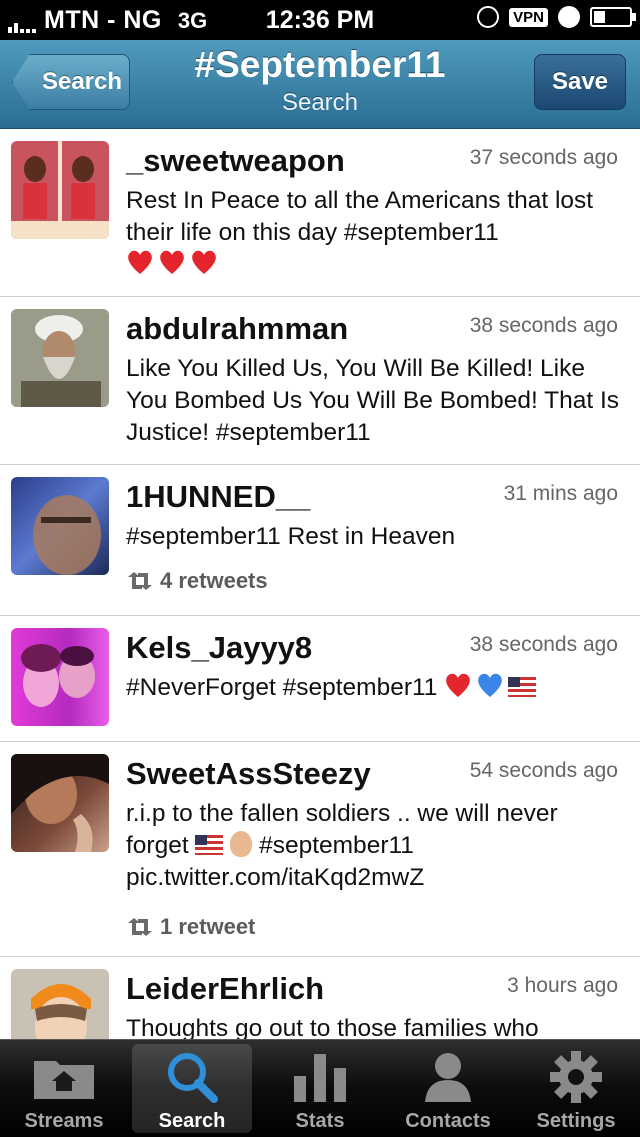  What do you see at coordinates (320, 1121) in the screenshot?
I see `tab-label: Stats` at bounding box center [320, 1121].